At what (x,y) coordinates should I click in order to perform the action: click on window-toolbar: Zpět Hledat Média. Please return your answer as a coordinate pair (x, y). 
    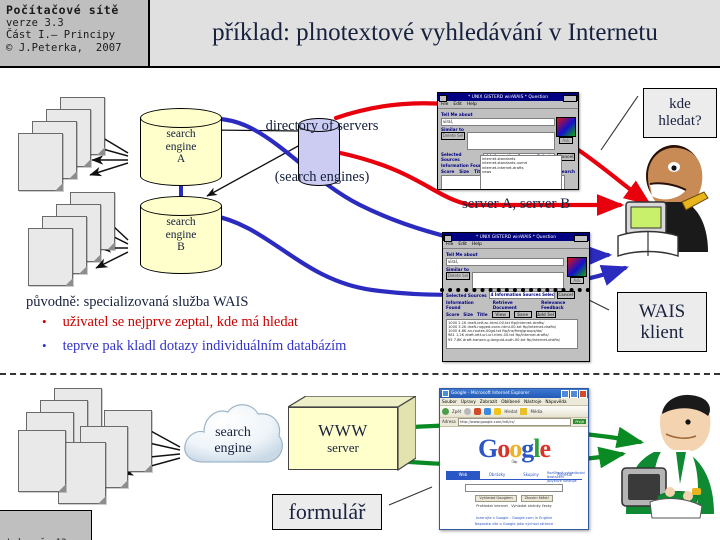
    Looking at the image, I should click on (514, 411).